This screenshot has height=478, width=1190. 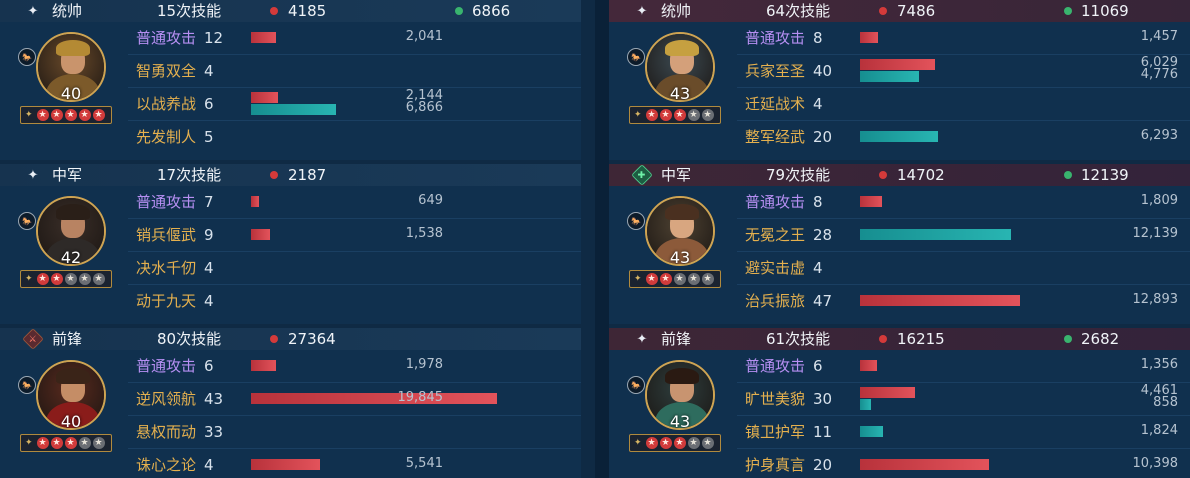 What do you see at coordinates (67, 339) in the screenshot?
I see `role-label: 前锋` at bounding box center [67, 339].